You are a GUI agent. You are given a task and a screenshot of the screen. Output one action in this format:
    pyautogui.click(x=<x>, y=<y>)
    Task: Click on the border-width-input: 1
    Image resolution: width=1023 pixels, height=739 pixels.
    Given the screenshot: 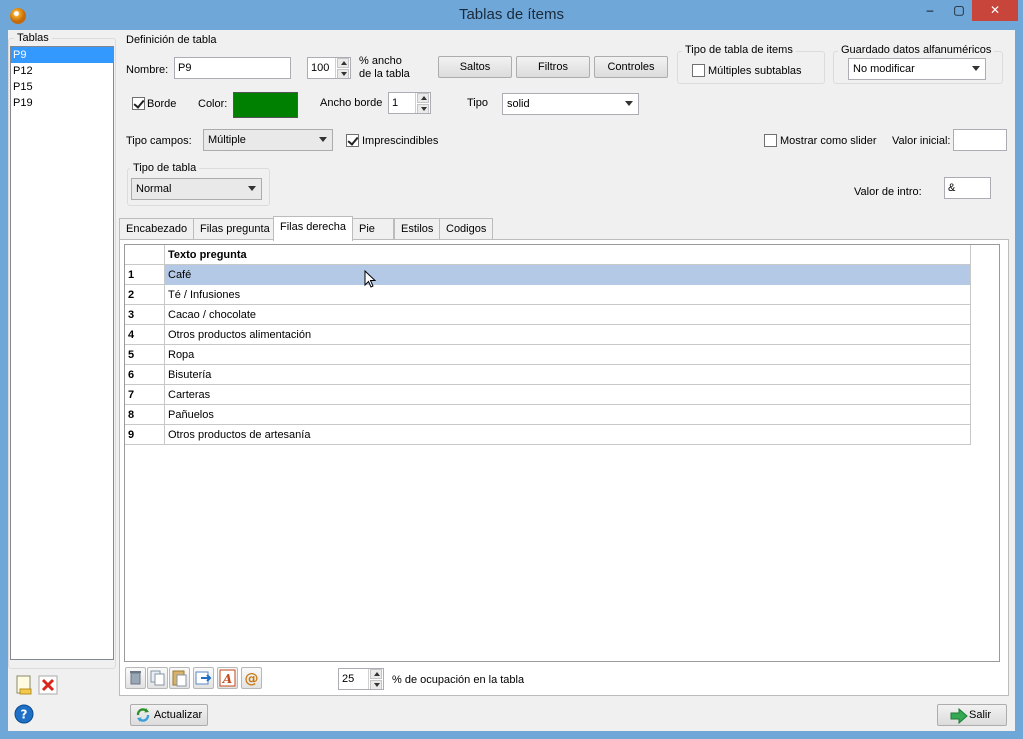 What is the action you would take?
    pyautogui.click(x=409, y=103)
    